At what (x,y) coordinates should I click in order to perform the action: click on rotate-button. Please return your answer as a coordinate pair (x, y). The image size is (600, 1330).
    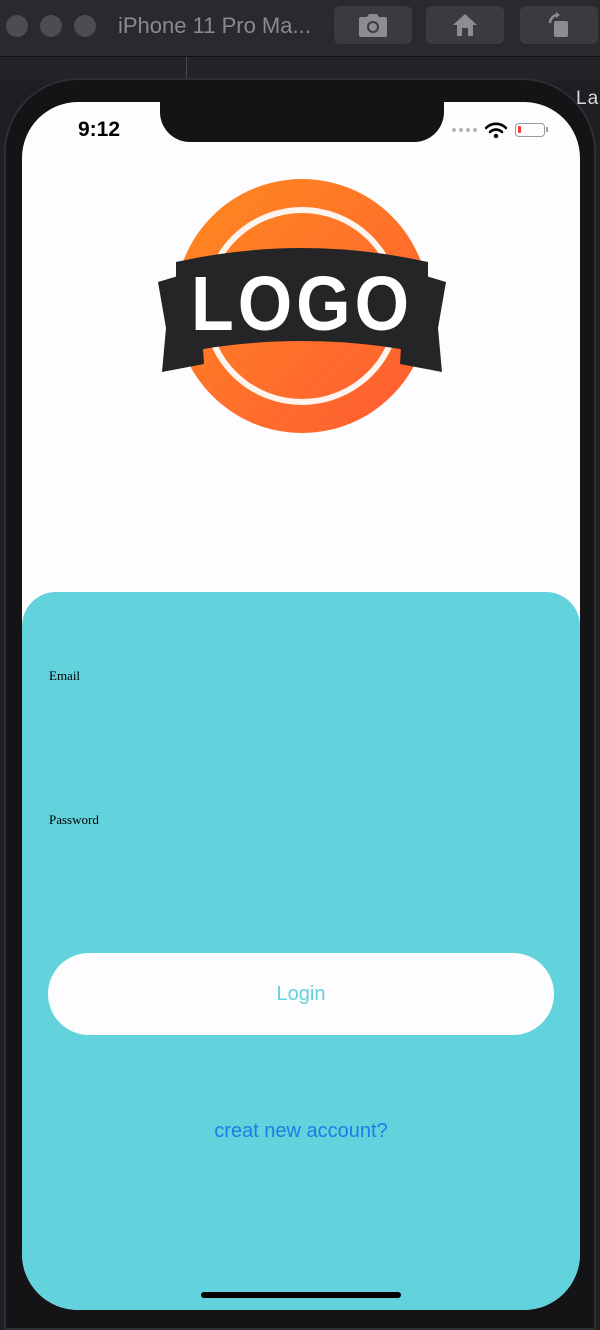
    Looking at the image, I should click on (559, 25).